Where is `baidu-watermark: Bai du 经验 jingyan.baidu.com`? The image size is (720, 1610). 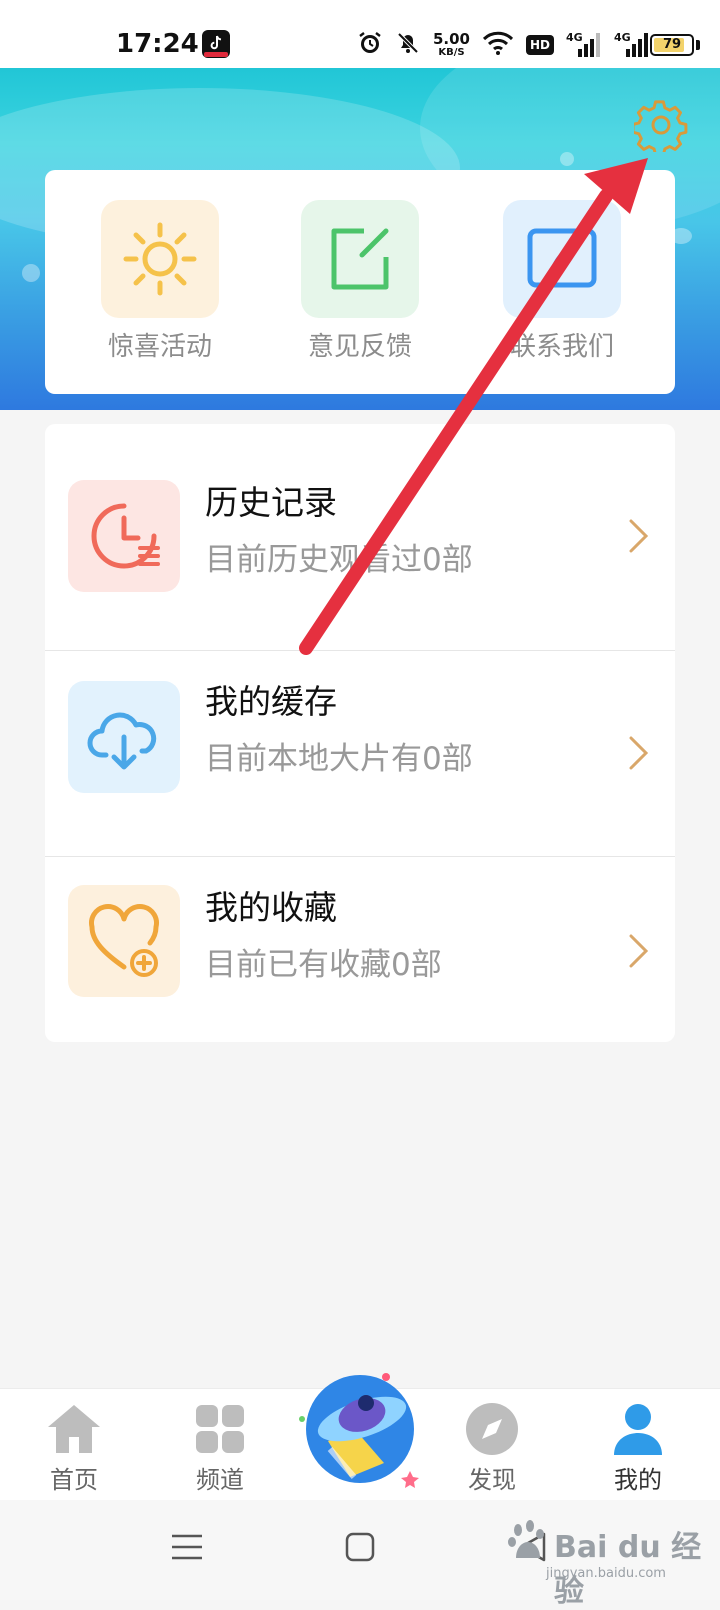
baidu-watermark: Bai du 经验 jingyan.baidu.com is located at coordinates (606, 1564).